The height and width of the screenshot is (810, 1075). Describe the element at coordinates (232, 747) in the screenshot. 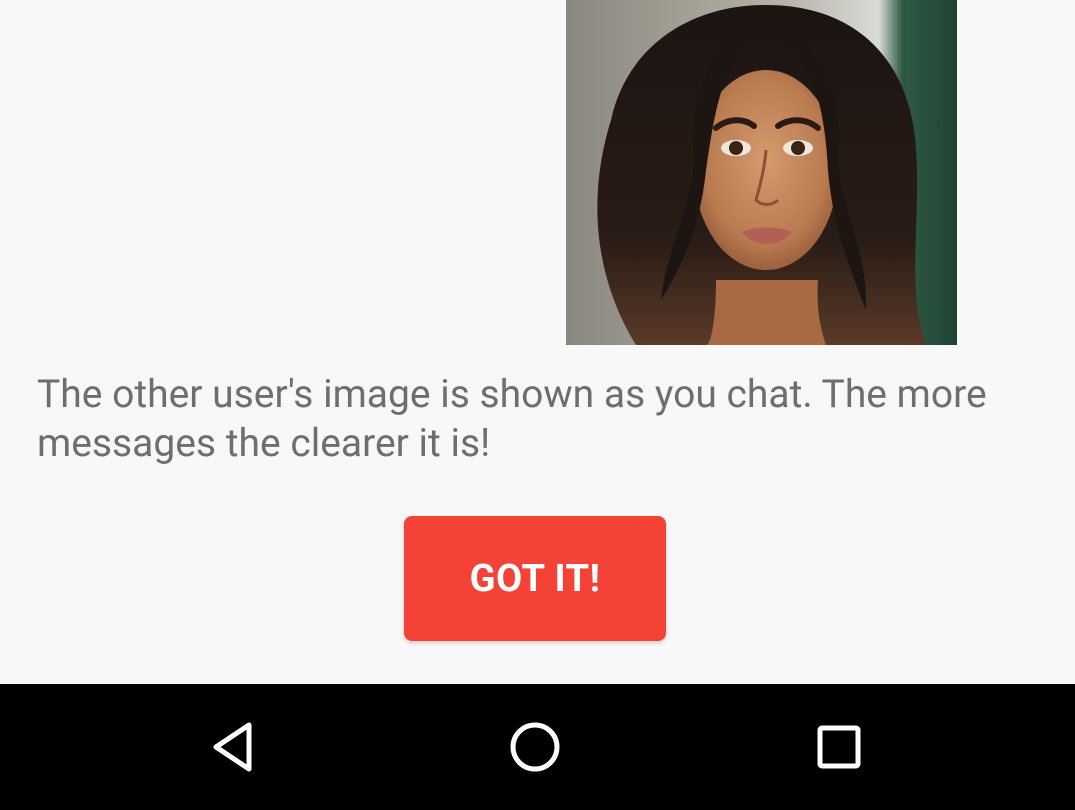

I see `back-triangle-icon` at that location.